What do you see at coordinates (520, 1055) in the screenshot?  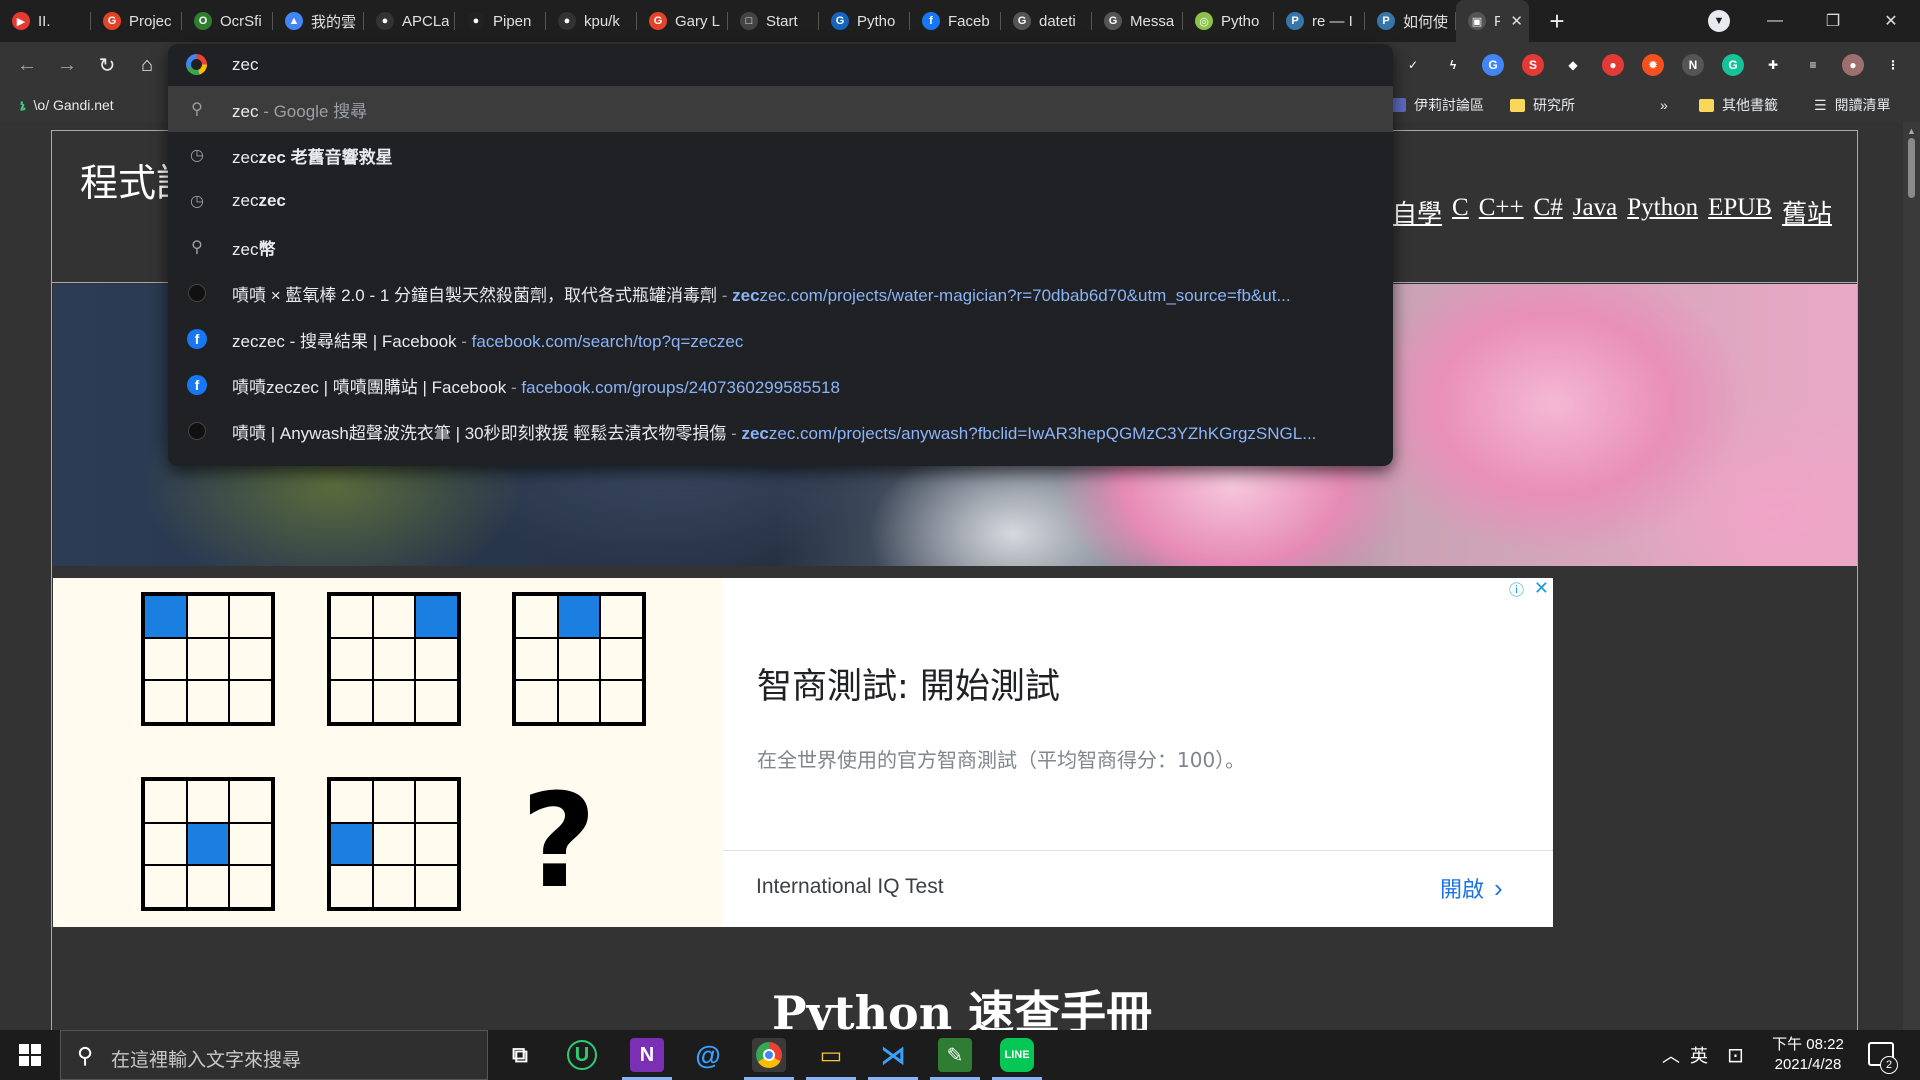 I see `task-view-icon: ⧉` at bounding box center [520, 1055].